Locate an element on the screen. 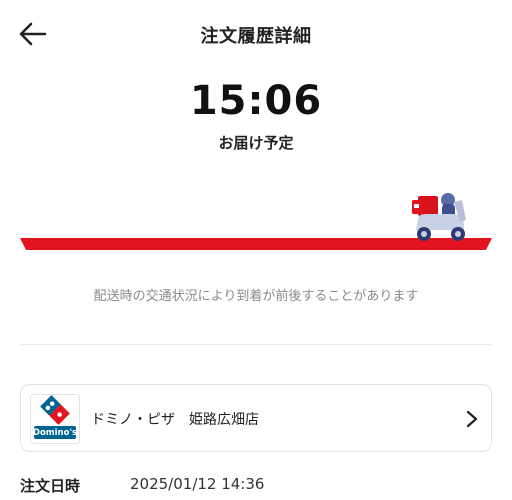 This screenshot has width=512, height=500. order-date-row: 注文日時 2025/01/12 14:36 is located at coordinates (256, 485).